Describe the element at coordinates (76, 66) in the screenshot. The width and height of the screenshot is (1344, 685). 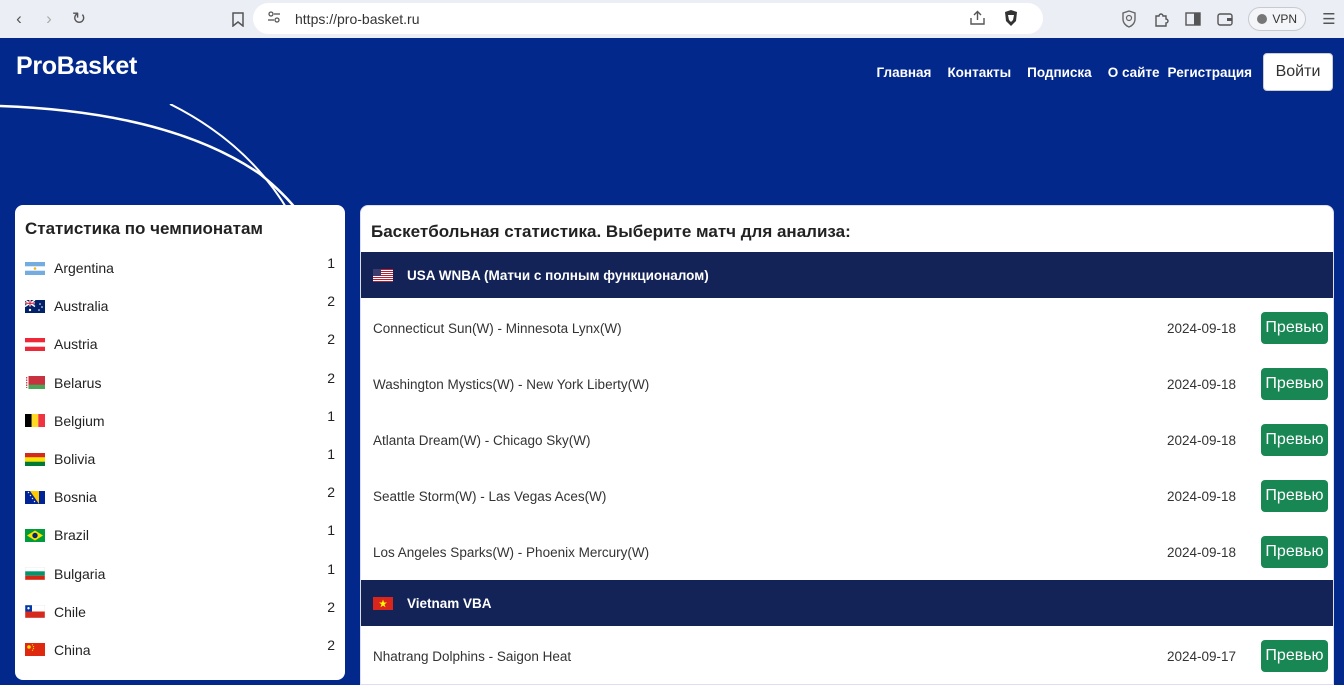
I see `site-logo: ProBasket` at that location.